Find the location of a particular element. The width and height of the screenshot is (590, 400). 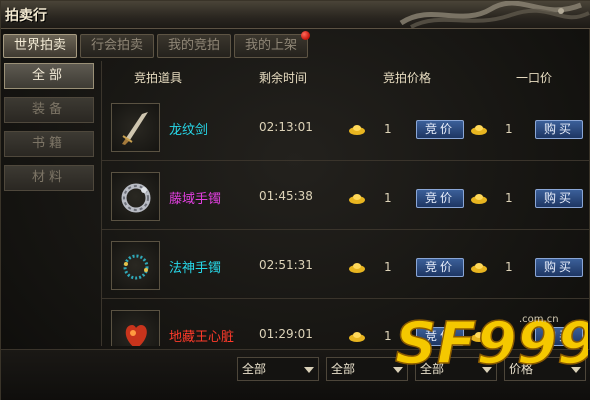

category-sidebar: 全部 装备 书籍 材料 is located at coordinates (51, 131).